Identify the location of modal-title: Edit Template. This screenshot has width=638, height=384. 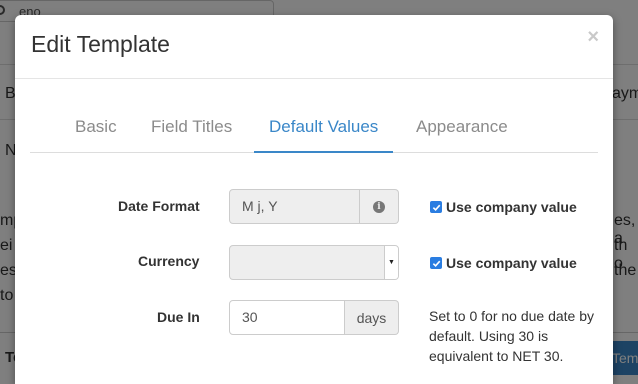
(100, 44).